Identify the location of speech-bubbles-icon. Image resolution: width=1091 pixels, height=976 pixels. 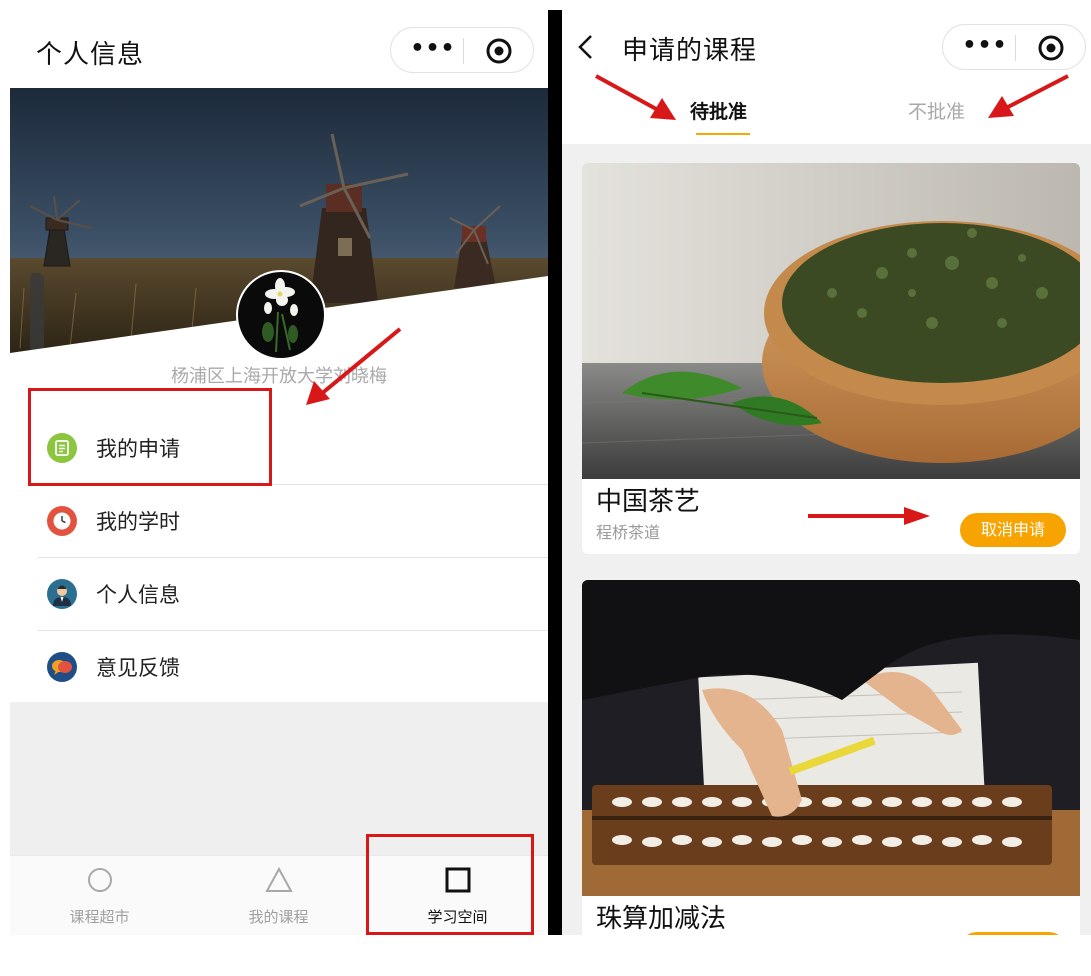
(62, 667).